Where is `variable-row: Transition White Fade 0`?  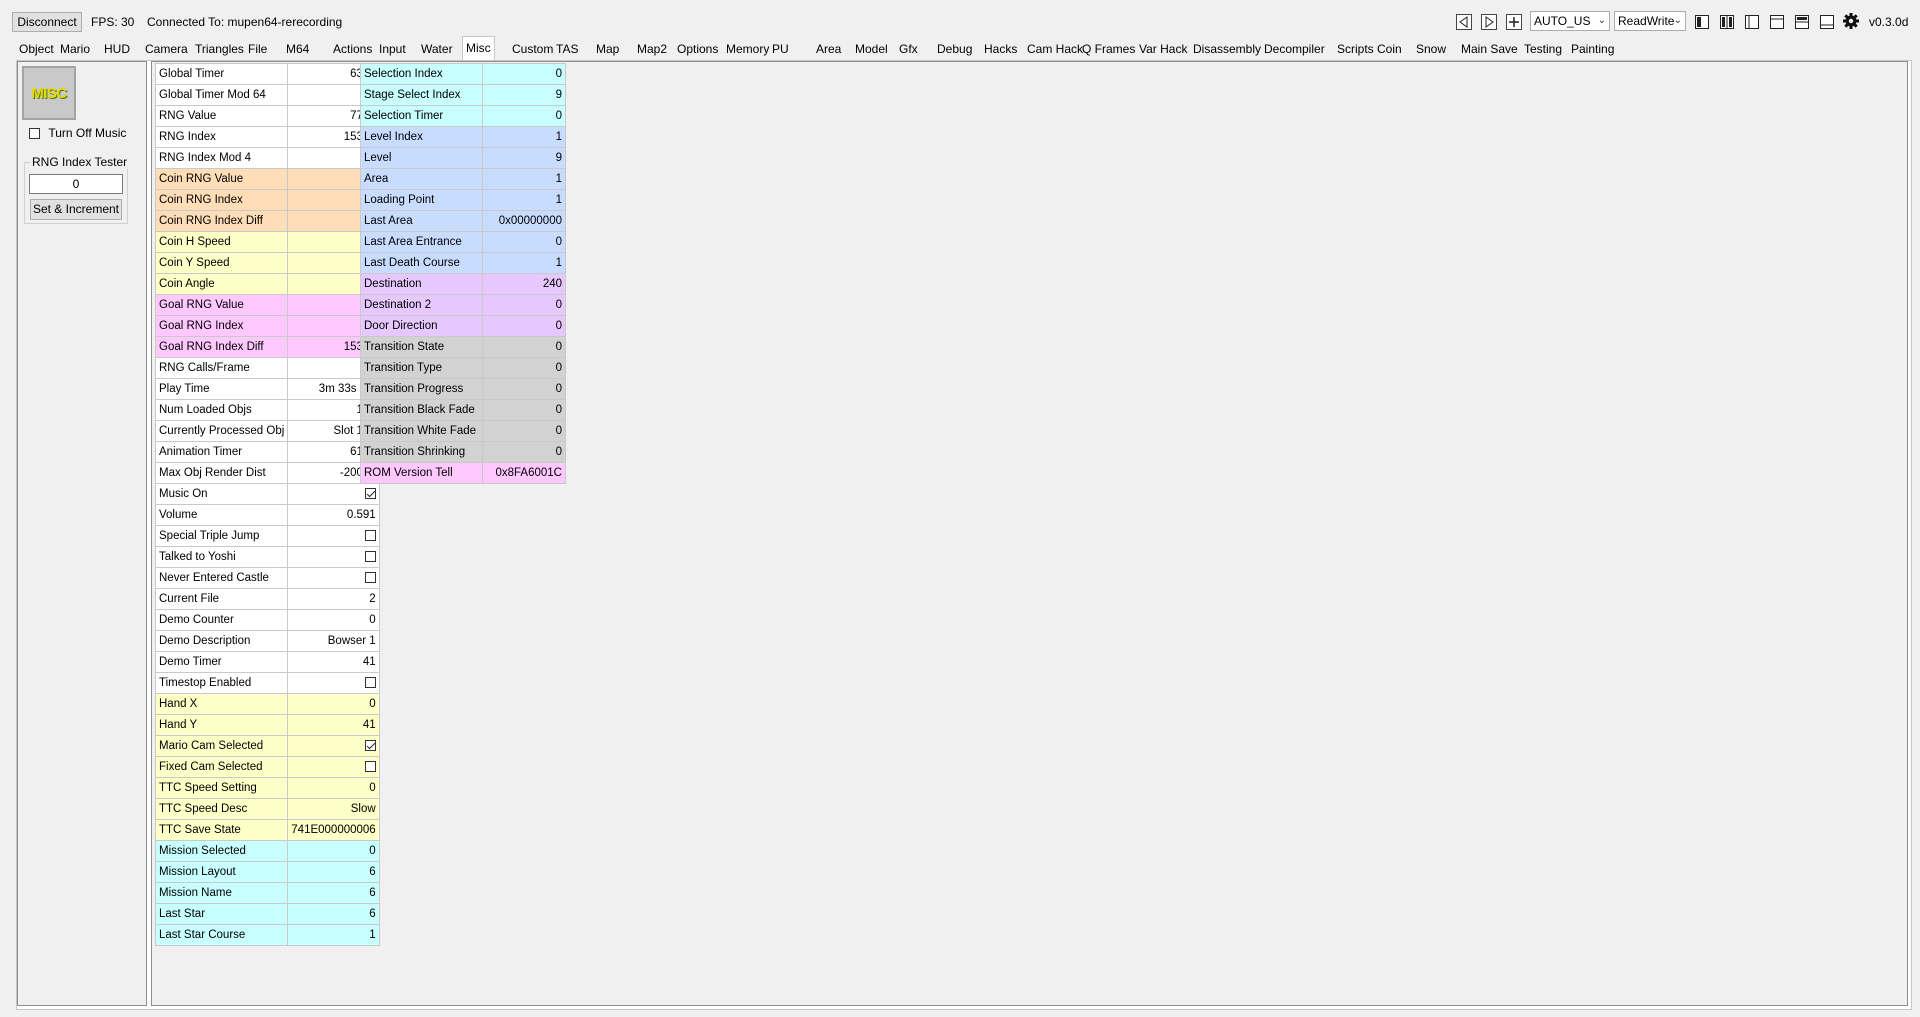 variable-row: Transition White Fade 0 is located at coordinates (463, 431).